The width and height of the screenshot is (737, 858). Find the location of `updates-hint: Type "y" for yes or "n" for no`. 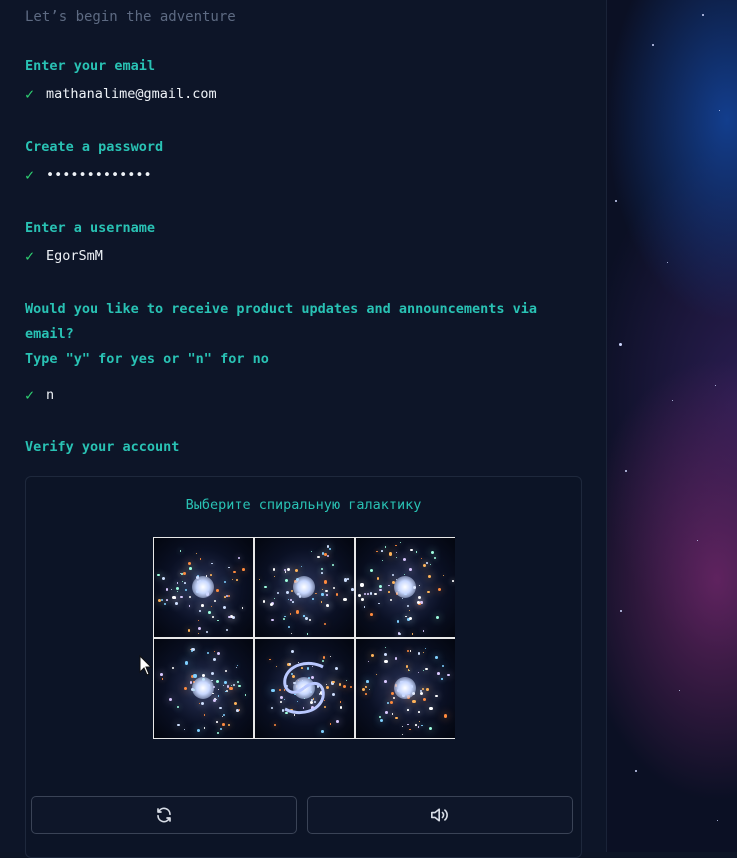

updates-hint: Type "y" for yes or "n" for no is located at coordinates (147, 359).